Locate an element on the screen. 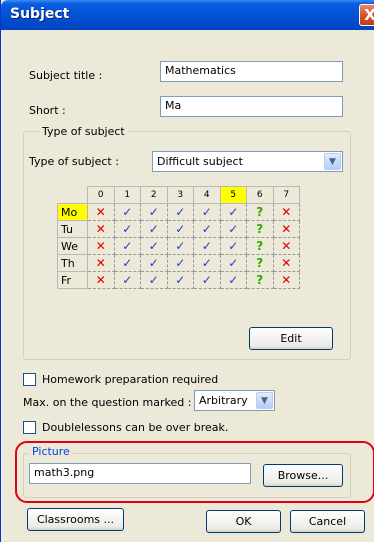 This screenshot has height=542, width=374. day-label: Tu is located at coordinates (72, 229).